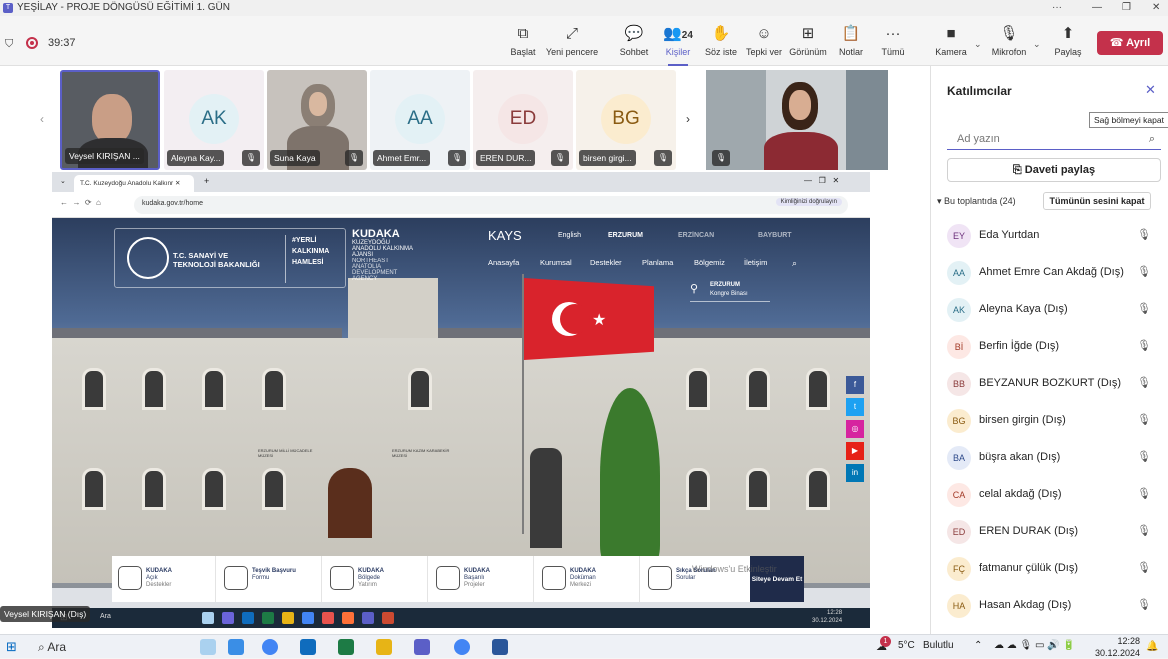  I want to click on participant-row: AK Aleyna Kaya (Dış) 🎙, so click(1052, 310).